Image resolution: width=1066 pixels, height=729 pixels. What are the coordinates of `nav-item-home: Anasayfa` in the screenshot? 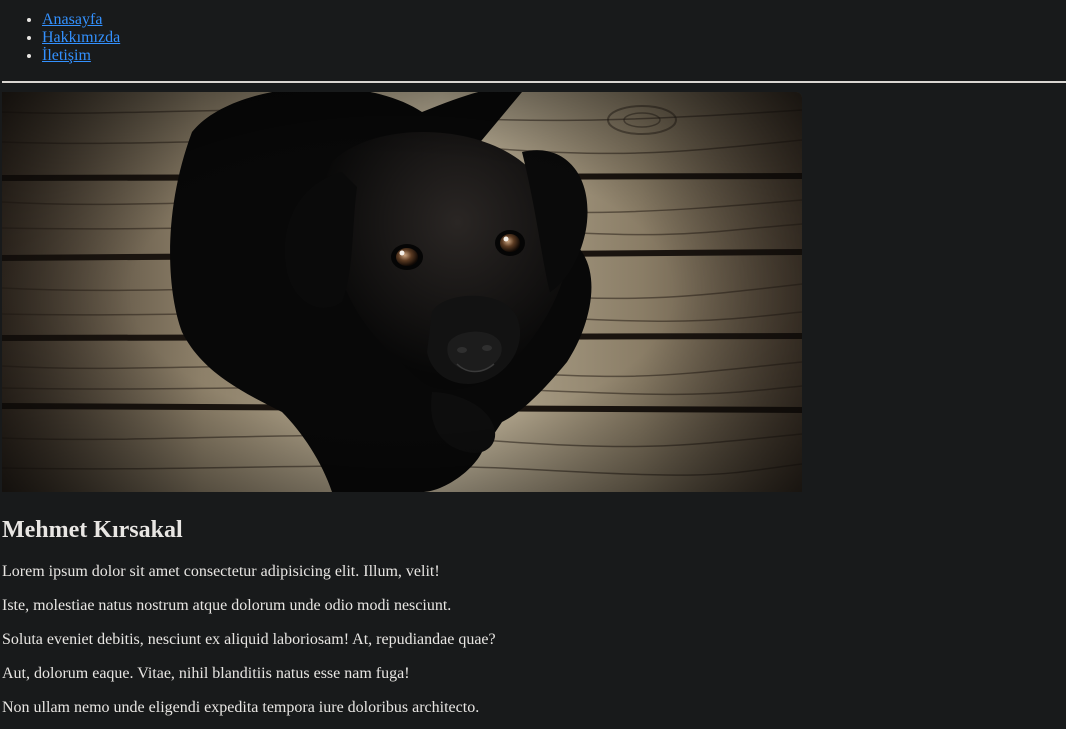 It's located at (81, 20).